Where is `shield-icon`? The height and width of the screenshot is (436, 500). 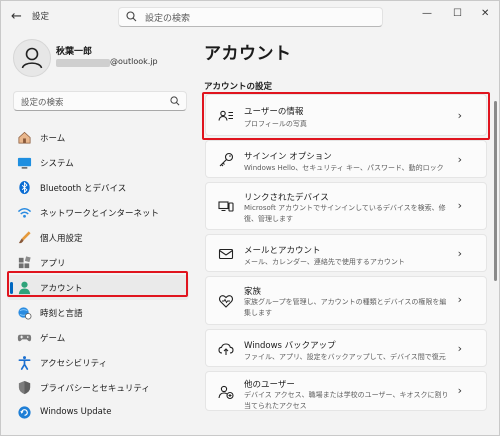
shield-icon is located at coordinates (24, 387).